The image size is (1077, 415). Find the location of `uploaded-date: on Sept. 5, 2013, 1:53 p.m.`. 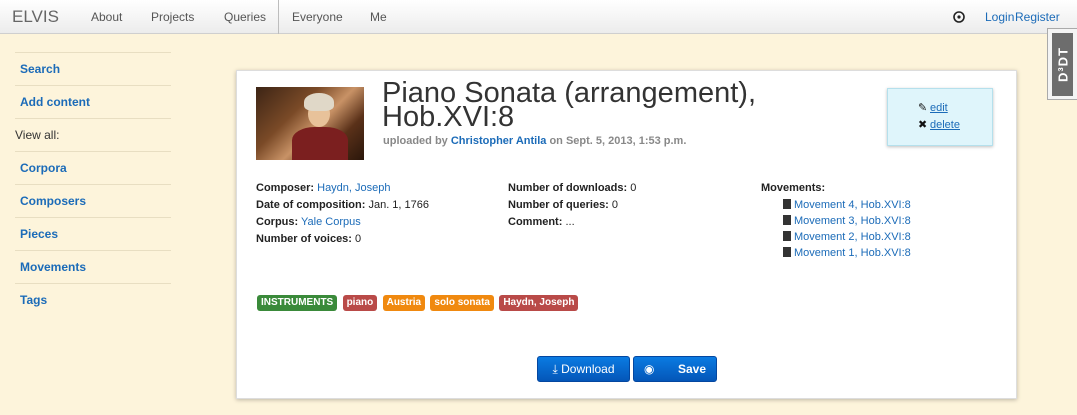

uploaded-date: on Sept. 5, 2013, 1:53 p.m. is located at coordinates (618, 141).